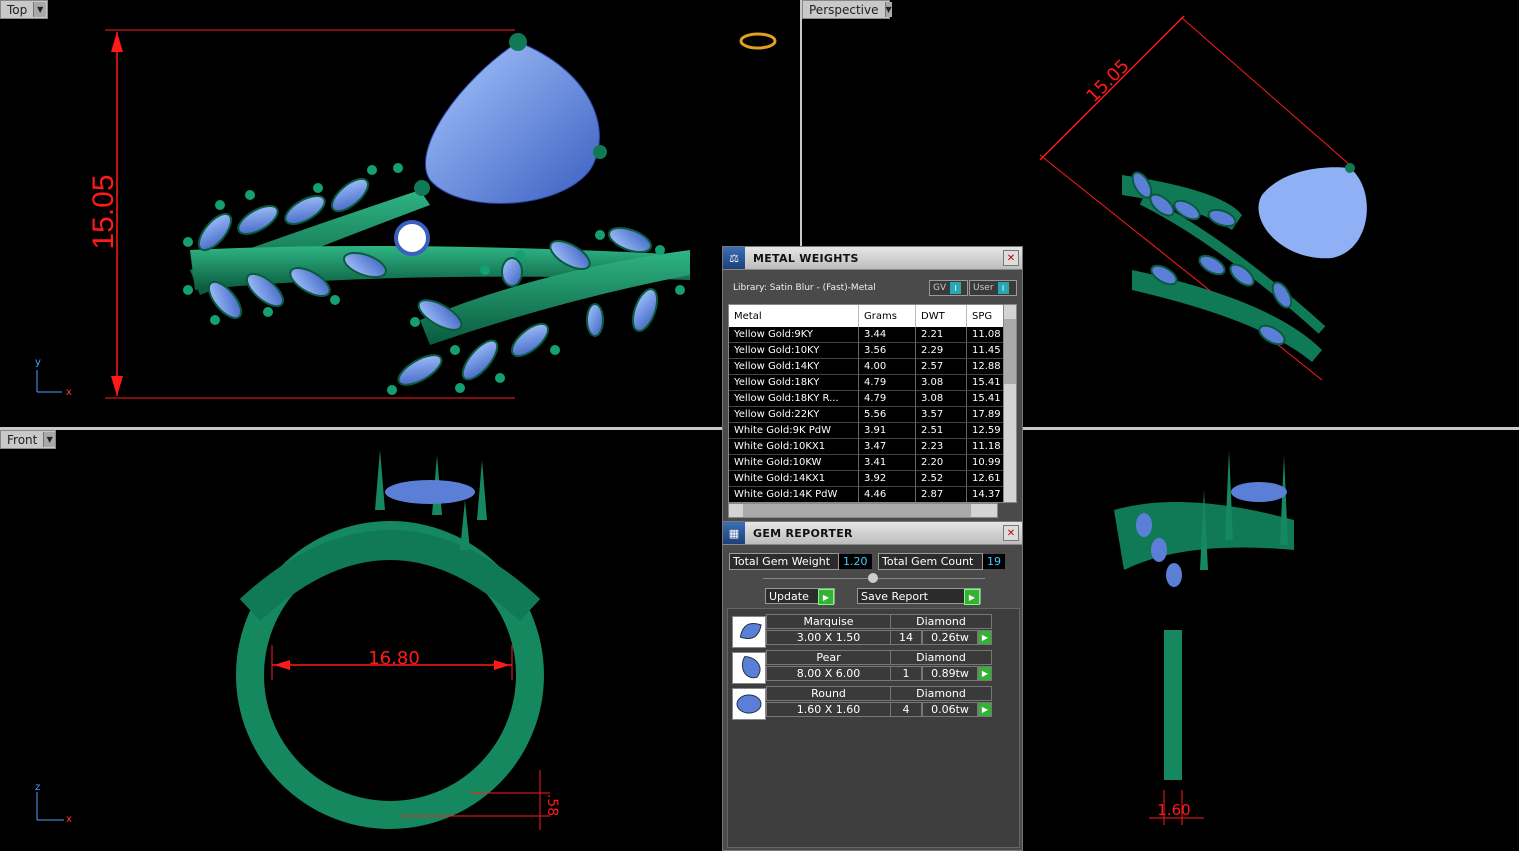 Image resolution: width=1519 pixels, height=851 pixels. Describe the element at coordinates (887, 415) in the screenshot. I see `cell-grams: 5.56` at that location.